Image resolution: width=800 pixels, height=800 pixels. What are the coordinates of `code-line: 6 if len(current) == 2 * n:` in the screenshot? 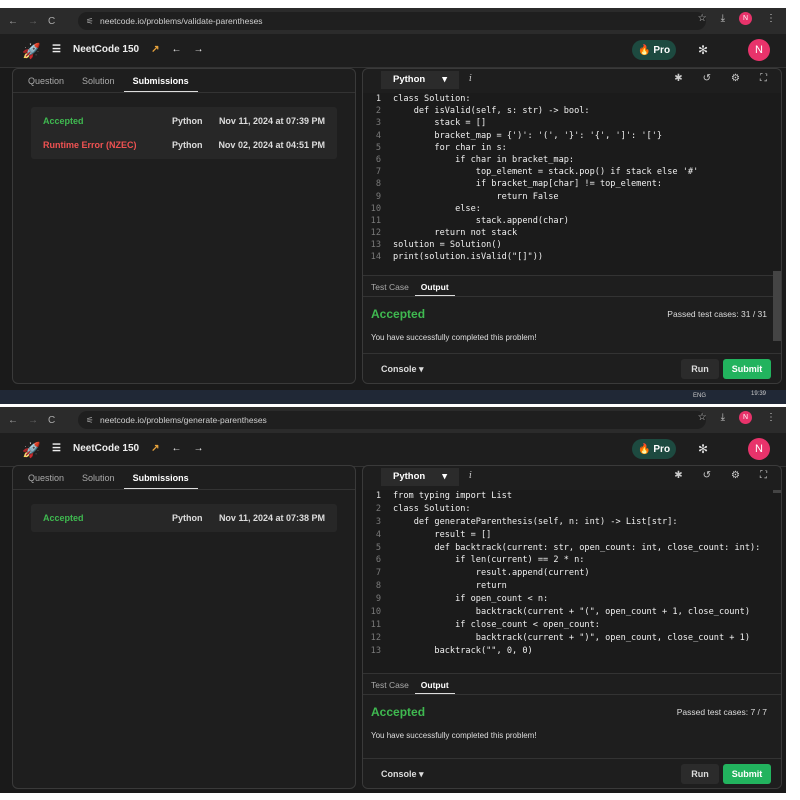 It's located at (572, 560).